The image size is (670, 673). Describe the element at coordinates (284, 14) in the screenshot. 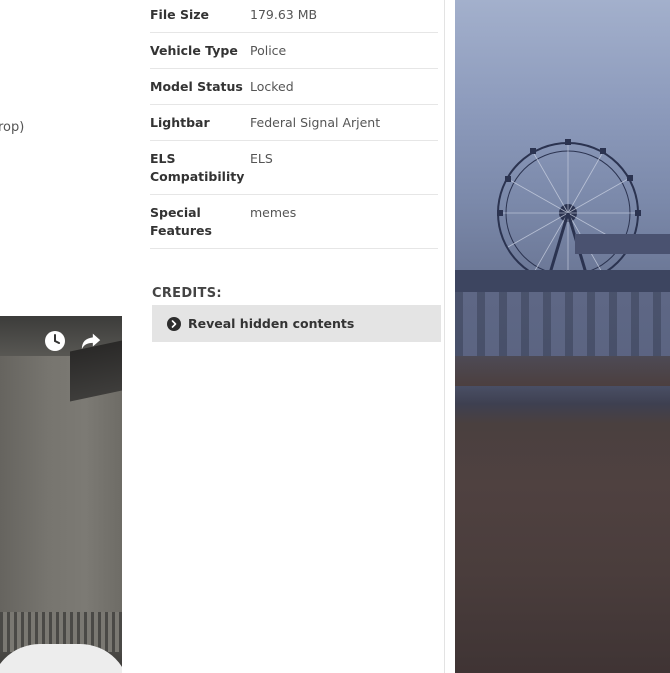

I see `info-value: 179.63 MB` at that location.